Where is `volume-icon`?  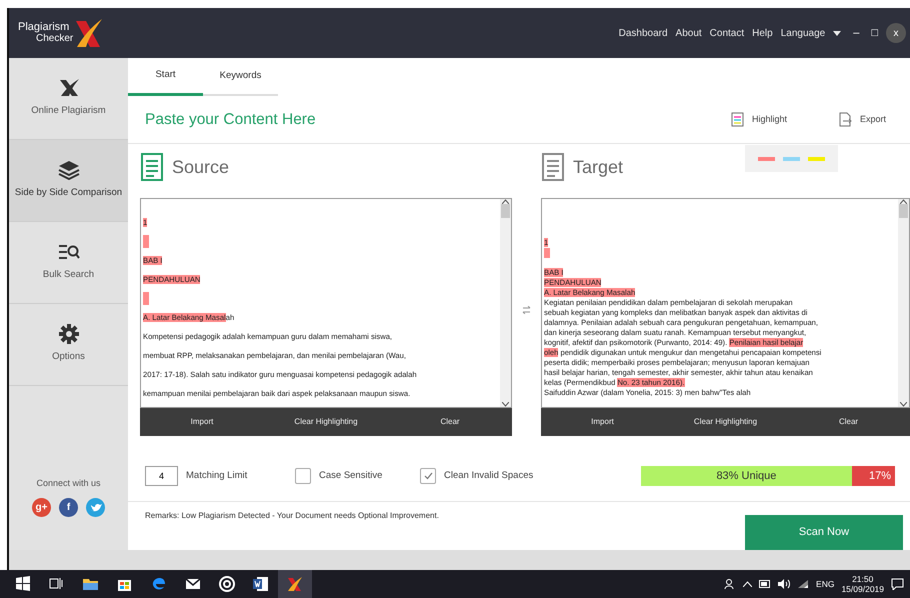
volume-icon is located at coordinates (784, 584).